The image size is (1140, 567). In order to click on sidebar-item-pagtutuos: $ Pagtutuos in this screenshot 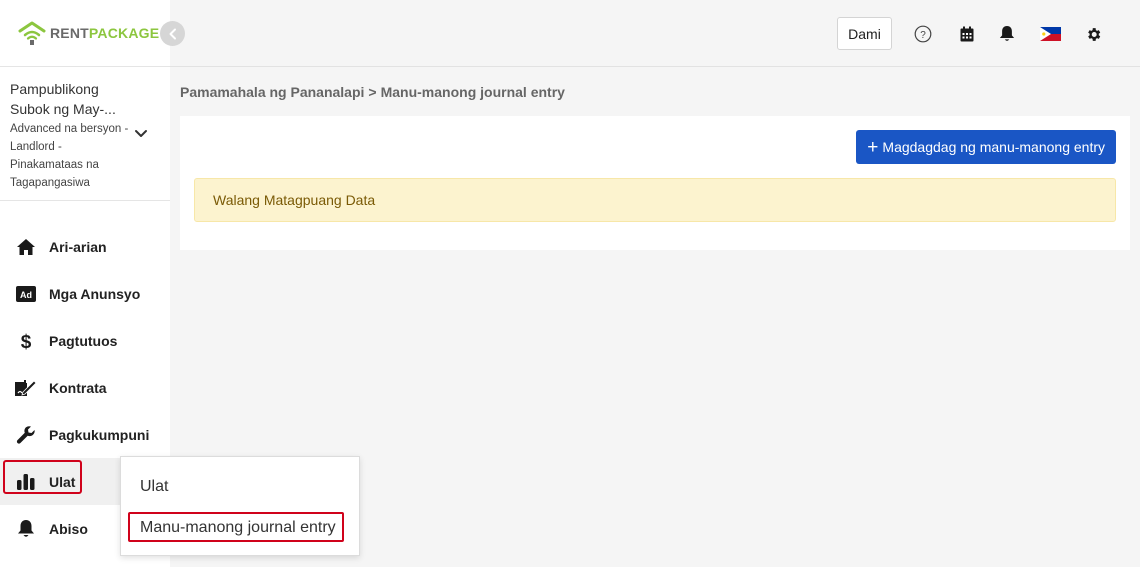, I will do `click(85, 340)`.